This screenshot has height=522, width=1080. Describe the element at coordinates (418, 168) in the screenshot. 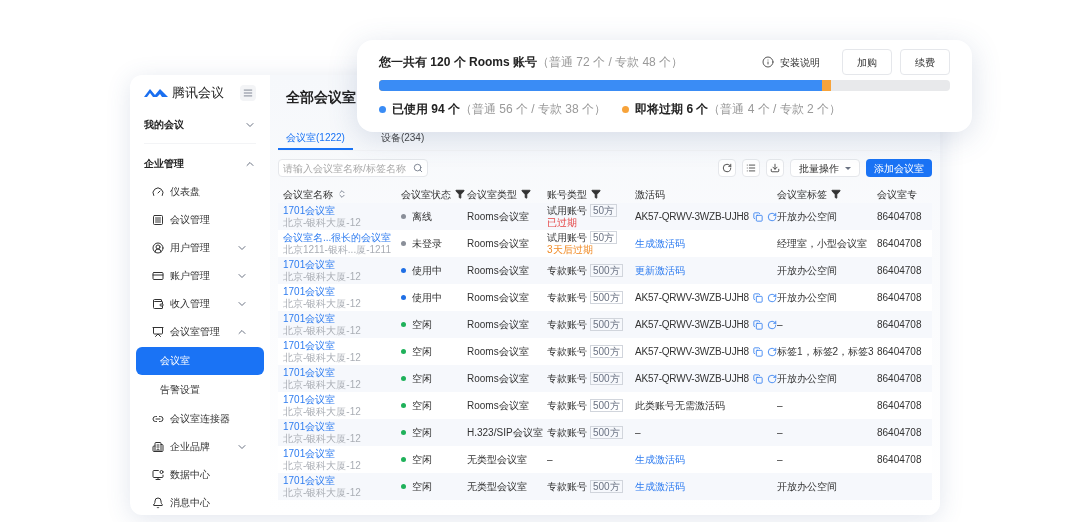

I see `search-icon` at that location.